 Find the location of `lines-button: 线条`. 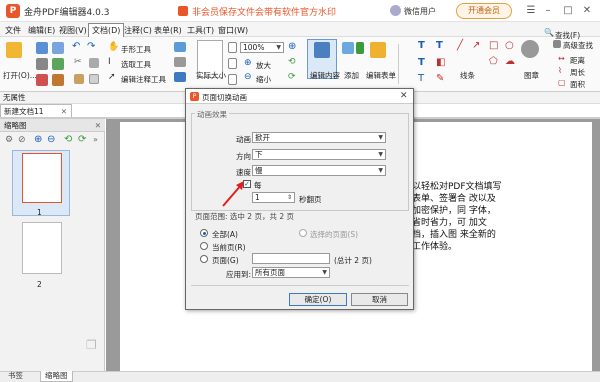

lines-button: 线条 is located at coordinates (467, 75).